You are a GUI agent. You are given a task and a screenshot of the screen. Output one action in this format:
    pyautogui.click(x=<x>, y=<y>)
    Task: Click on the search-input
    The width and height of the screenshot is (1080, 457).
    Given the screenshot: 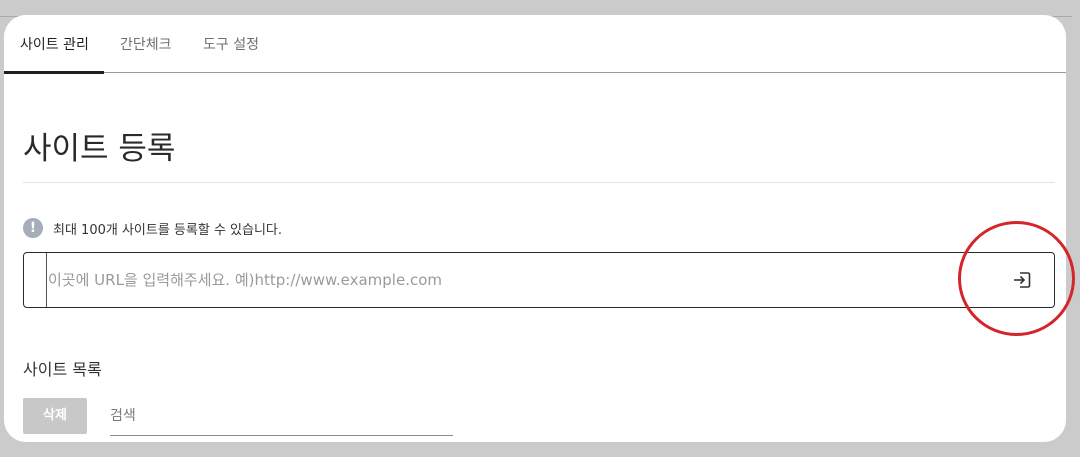 What is the action you would take?
    pyautogui.click(x=281, y=416)
    